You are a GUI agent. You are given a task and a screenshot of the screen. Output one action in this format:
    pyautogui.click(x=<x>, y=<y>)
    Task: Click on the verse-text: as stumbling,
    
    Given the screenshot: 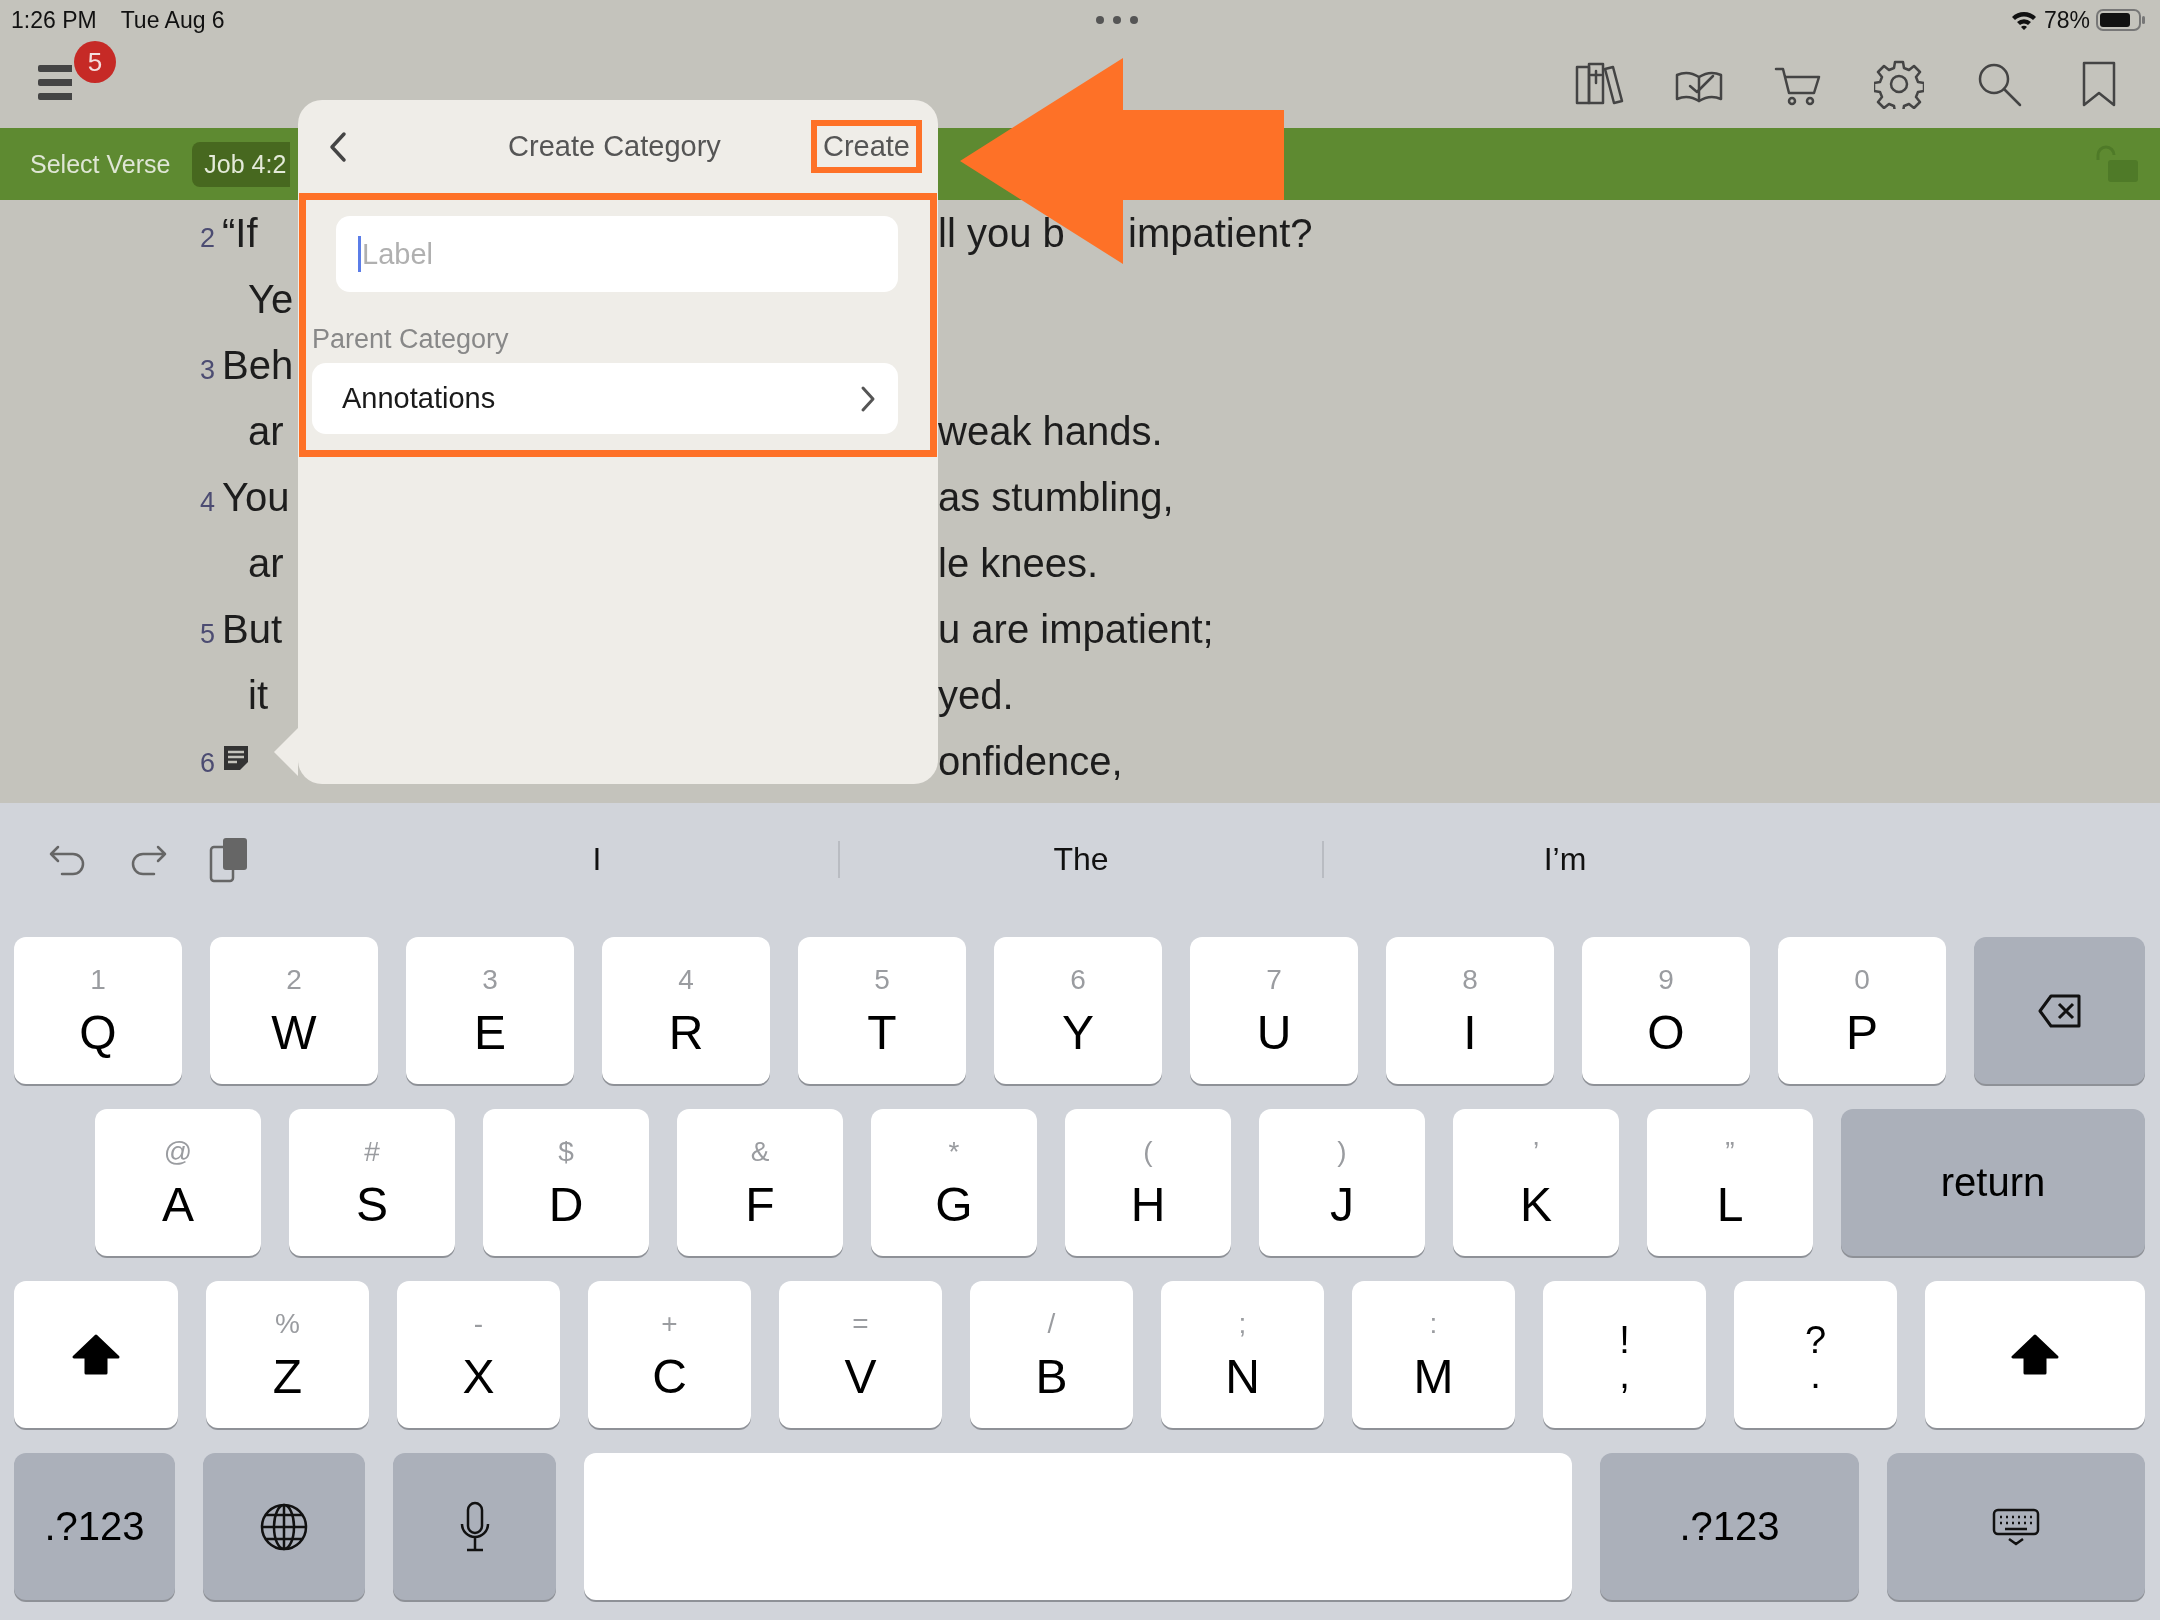 What is the action you would take?
    pyautogui.click(x=1056, y=497)
    